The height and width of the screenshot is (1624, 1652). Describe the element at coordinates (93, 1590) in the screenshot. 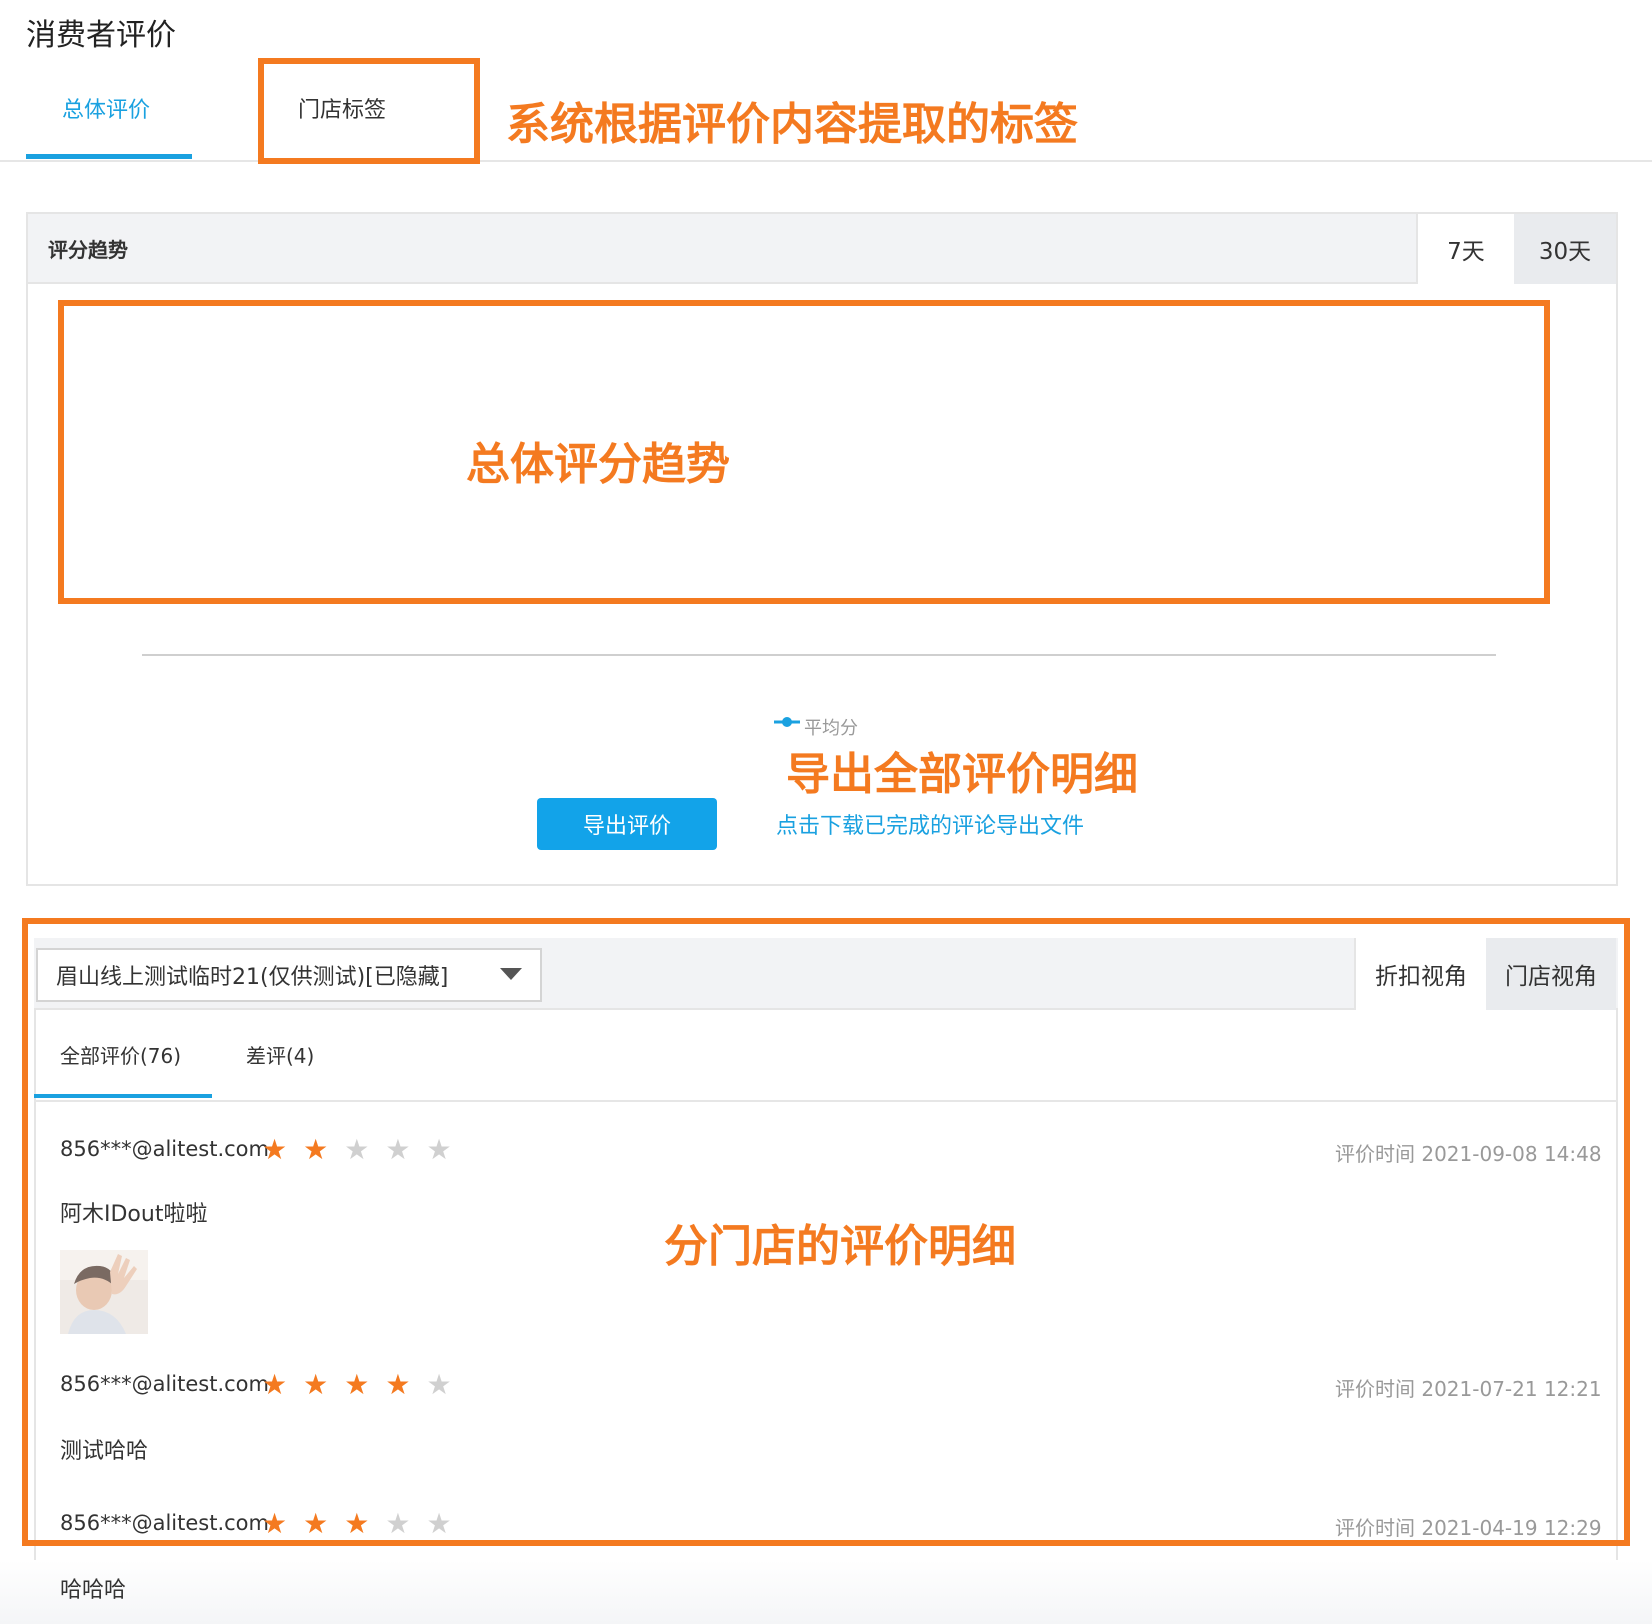

I see `review-text: 哈哈哈` at that location.